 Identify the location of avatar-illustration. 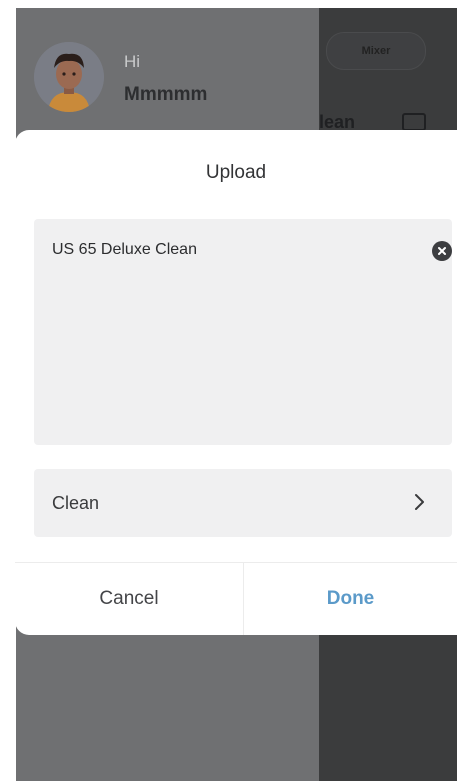
(69, 77).